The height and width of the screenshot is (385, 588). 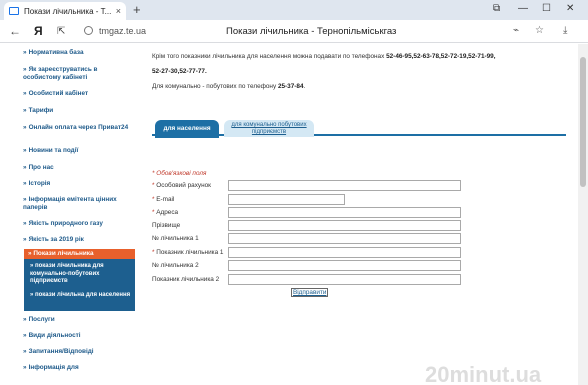 I want to click on close-tab-icon: ×, so click(x=118, y=11).